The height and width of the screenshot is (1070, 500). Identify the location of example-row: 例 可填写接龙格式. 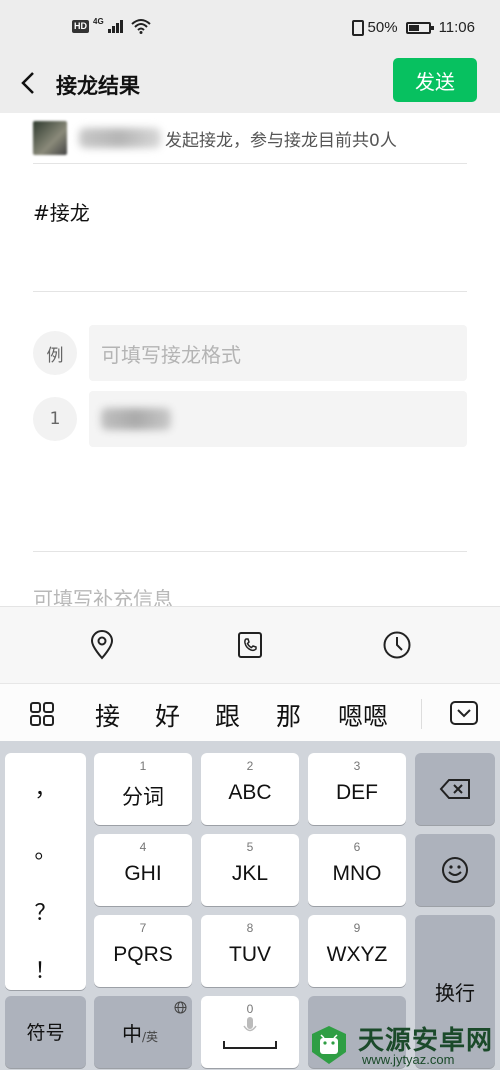
(250, 353).